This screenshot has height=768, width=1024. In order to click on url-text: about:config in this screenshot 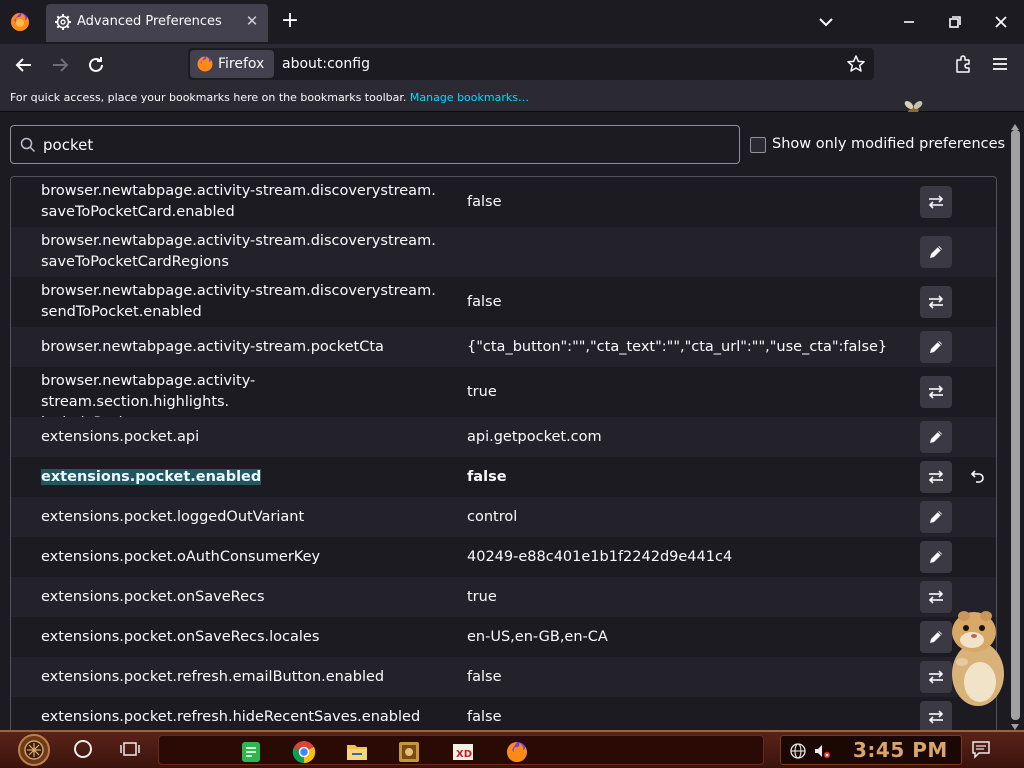, I will do `click(326, 64)`.